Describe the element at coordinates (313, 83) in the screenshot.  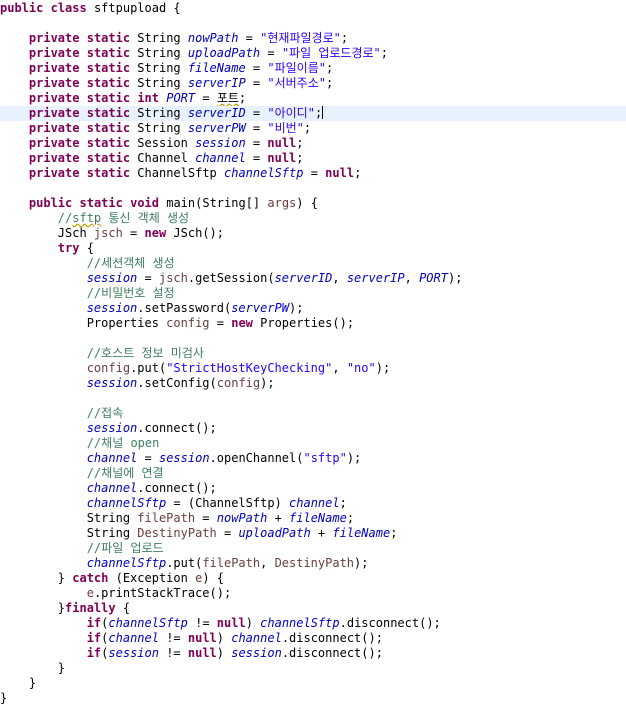
I see `code-line: private static String serverIP = "서버주소";` at that location.